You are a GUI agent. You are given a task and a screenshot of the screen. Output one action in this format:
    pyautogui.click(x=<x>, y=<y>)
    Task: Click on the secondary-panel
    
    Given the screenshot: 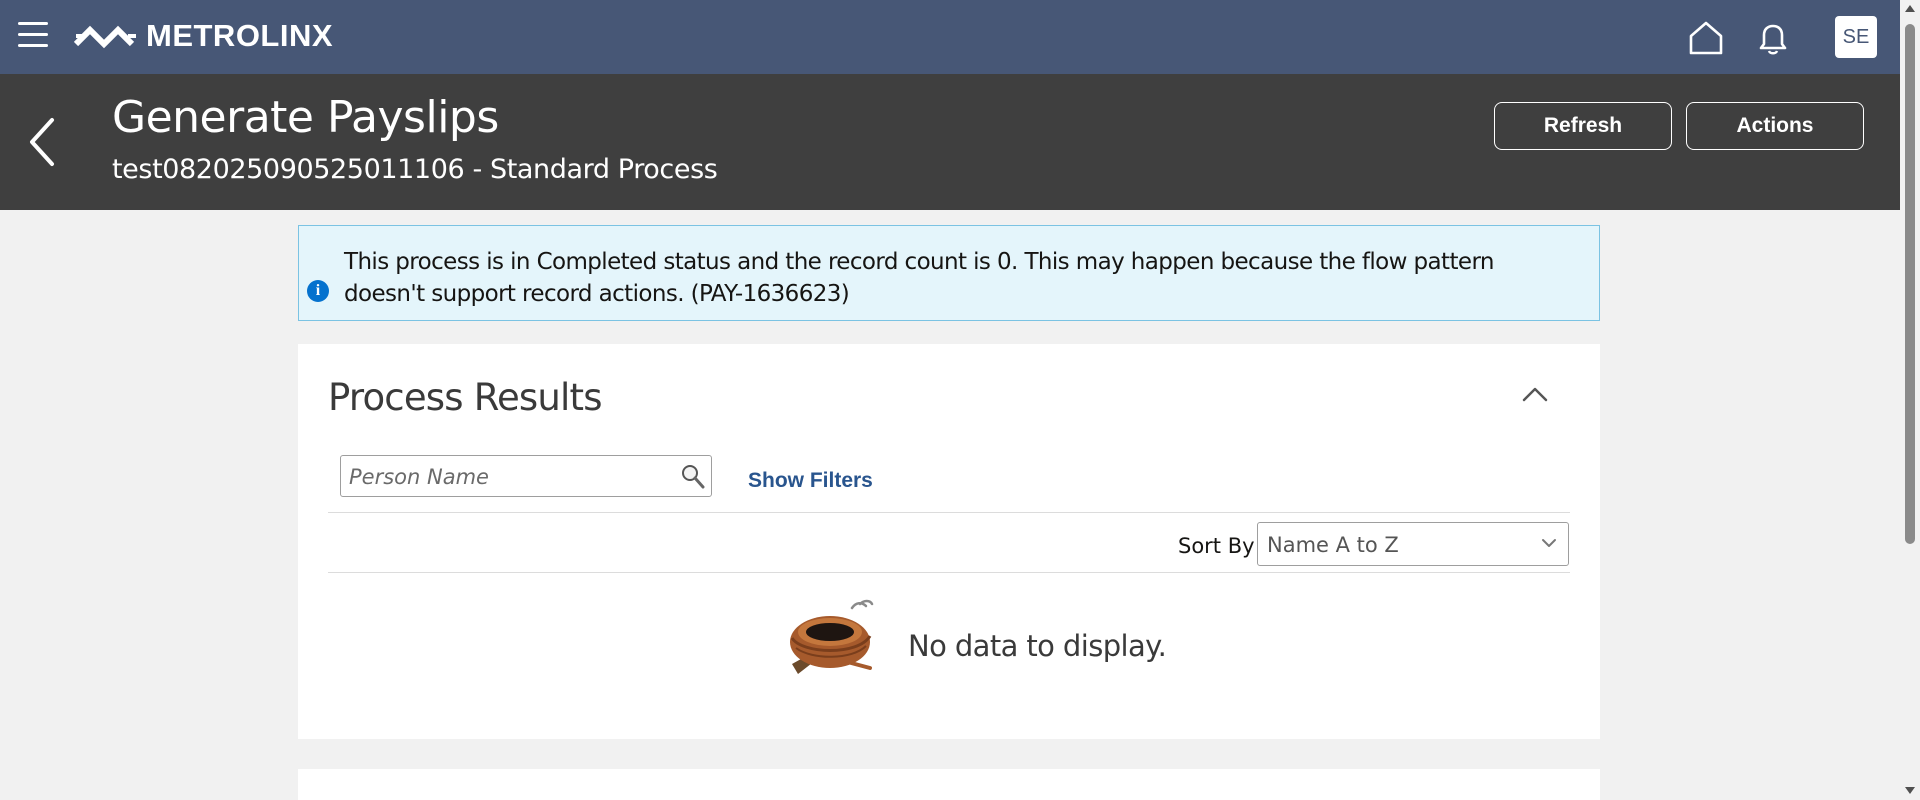 What is the action you would take?
    pyautogui.click(x=949, y=784)
    